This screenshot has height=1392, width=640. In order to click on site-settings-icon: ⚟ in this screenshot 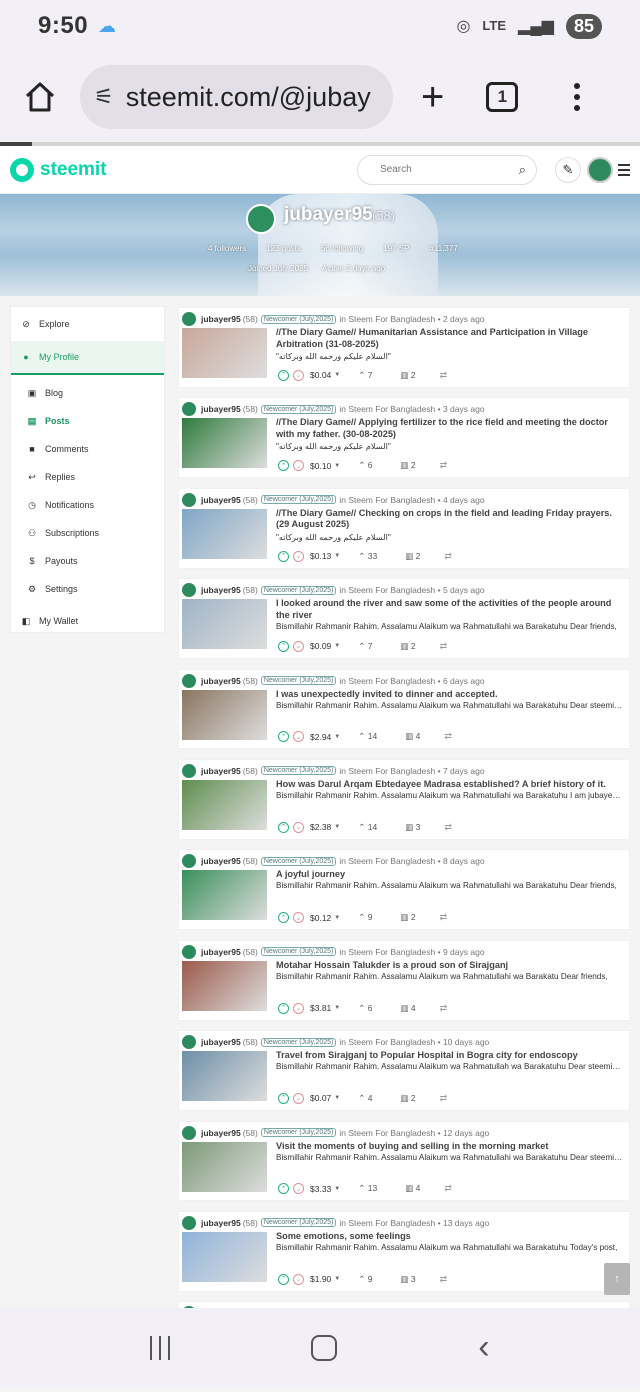, I will do `click(104, 97)`.